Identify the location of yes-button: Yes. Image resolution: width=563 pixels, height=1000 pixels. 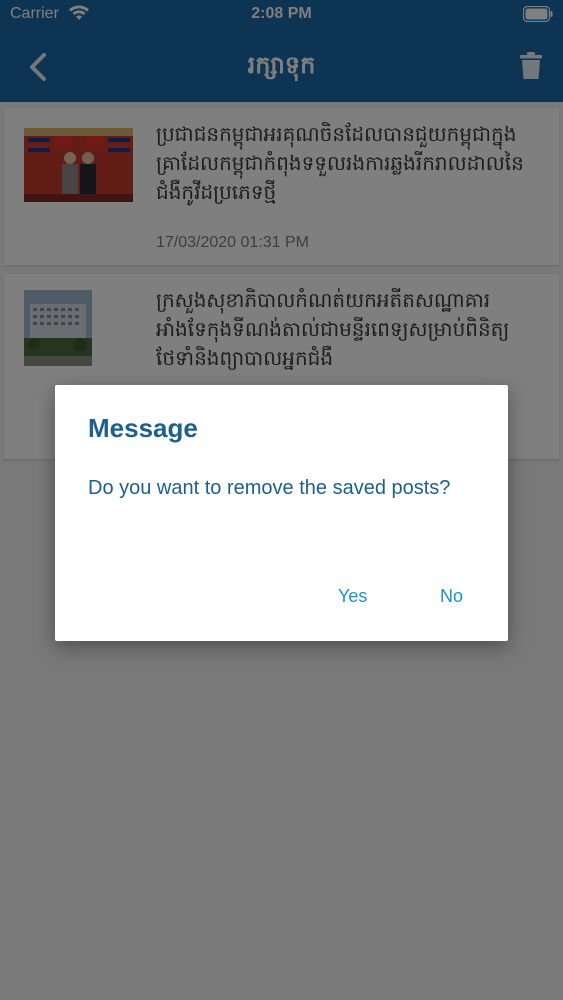
(352, 596).